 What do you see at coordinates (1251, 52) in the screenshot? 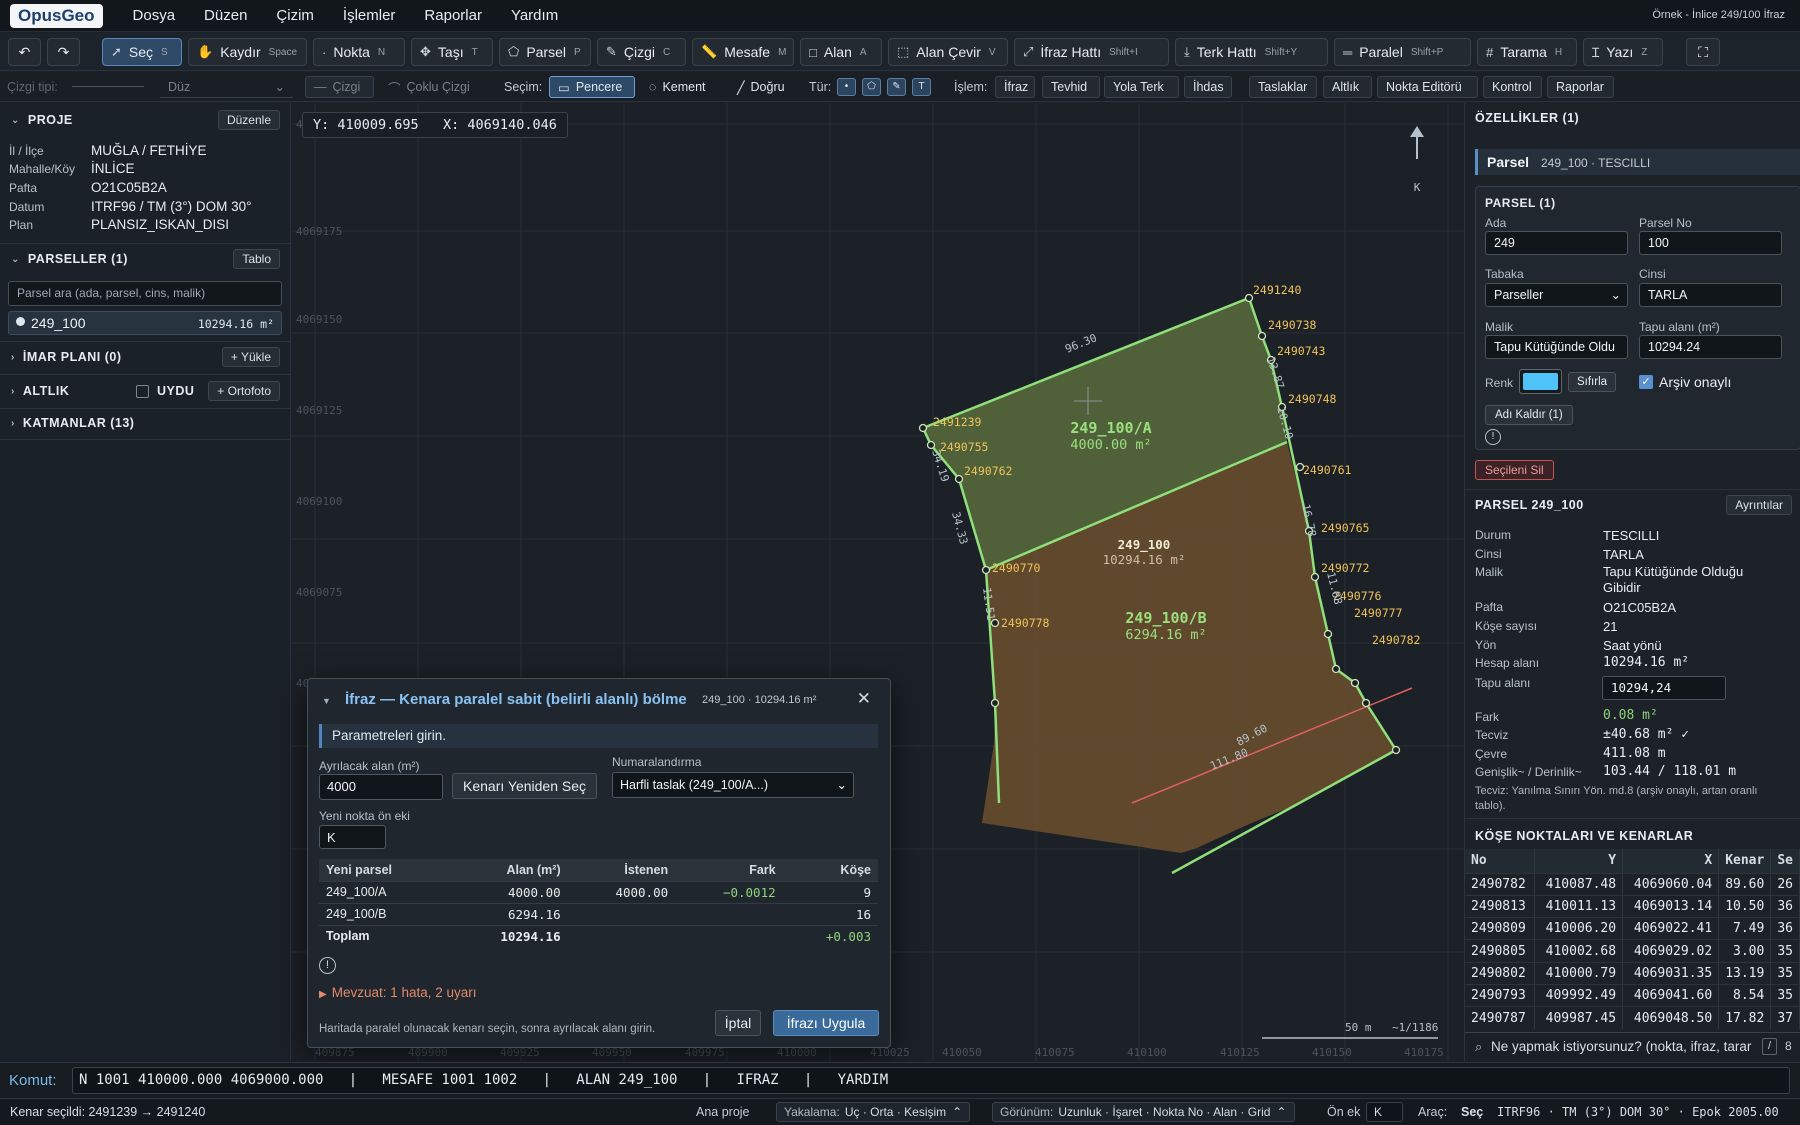
I see `tool-terk-hatti-button: ⤓ Terk Hattı Shift+Y` at bounding box center [1251, 52].